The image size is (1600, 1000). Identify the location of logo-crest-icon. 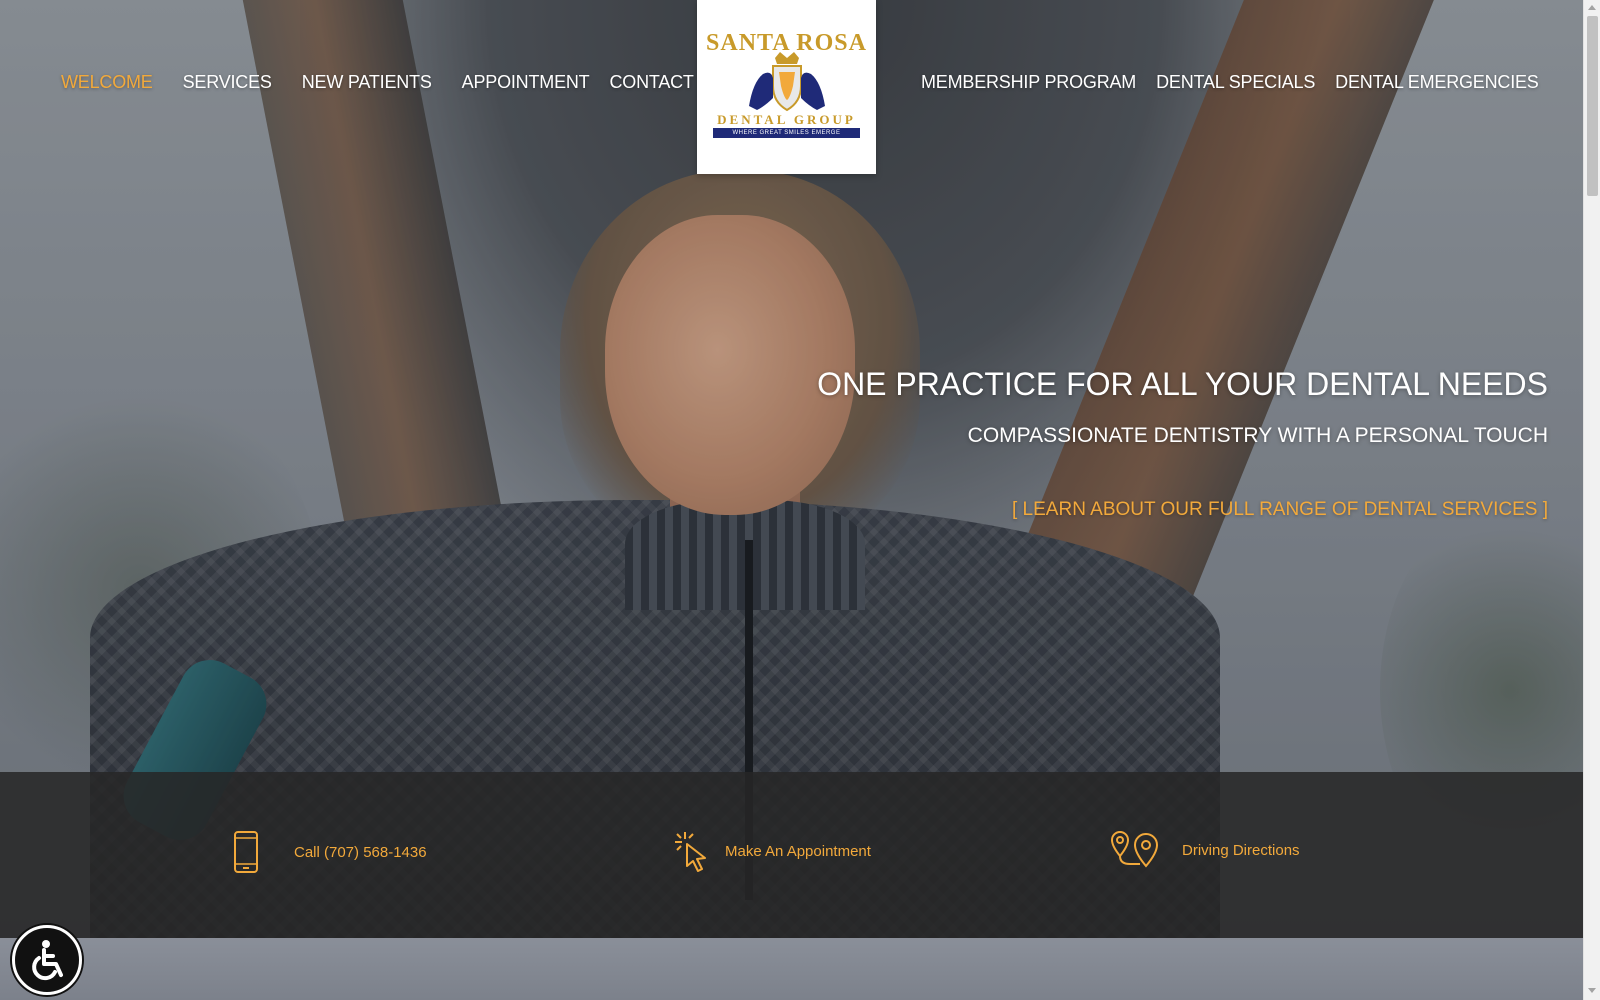
(787, 82).